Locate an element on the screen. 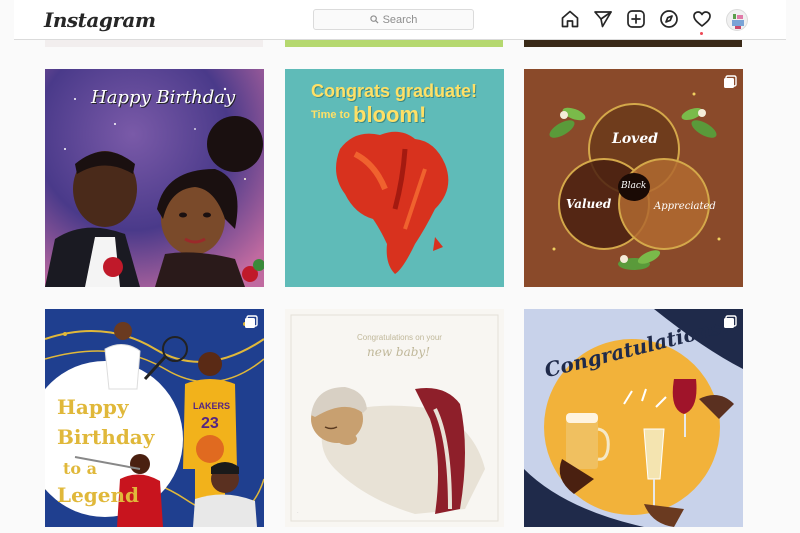 The height and width of the screenshot is (533, 800). venn-label-black: Black is located at coordinates (634, 186).